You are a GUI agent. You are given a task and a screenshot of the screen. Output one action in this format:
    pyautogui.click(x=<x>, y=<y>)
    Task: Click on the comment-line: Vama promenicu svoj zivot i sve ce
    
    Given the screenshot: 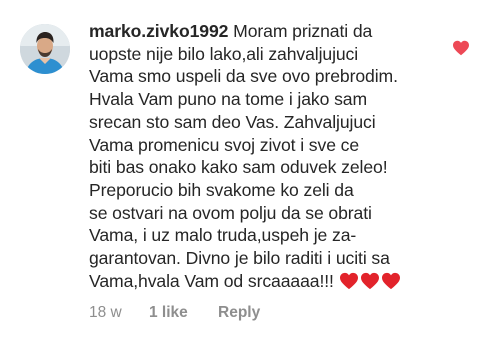 What is the action you would take?
    pyautogui.click(x=224, y=144)
    